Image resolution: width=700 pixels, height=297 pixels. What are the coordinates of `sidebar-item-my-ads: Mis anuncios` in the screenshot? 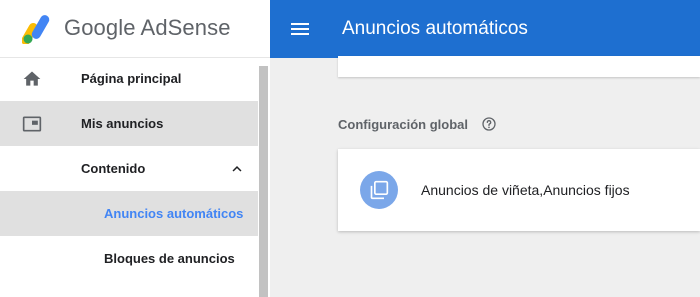 It's located at (129, 123).